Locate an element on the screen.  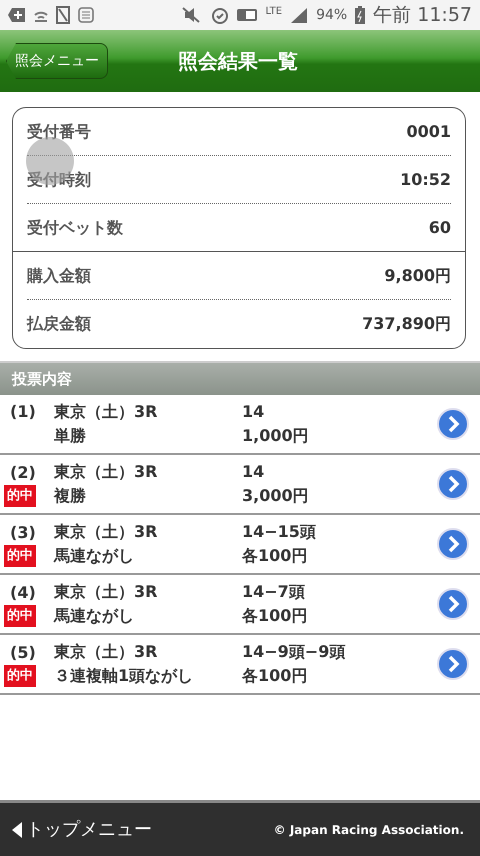
back-button: 照会メニュー is located at coordinates (57, 61).